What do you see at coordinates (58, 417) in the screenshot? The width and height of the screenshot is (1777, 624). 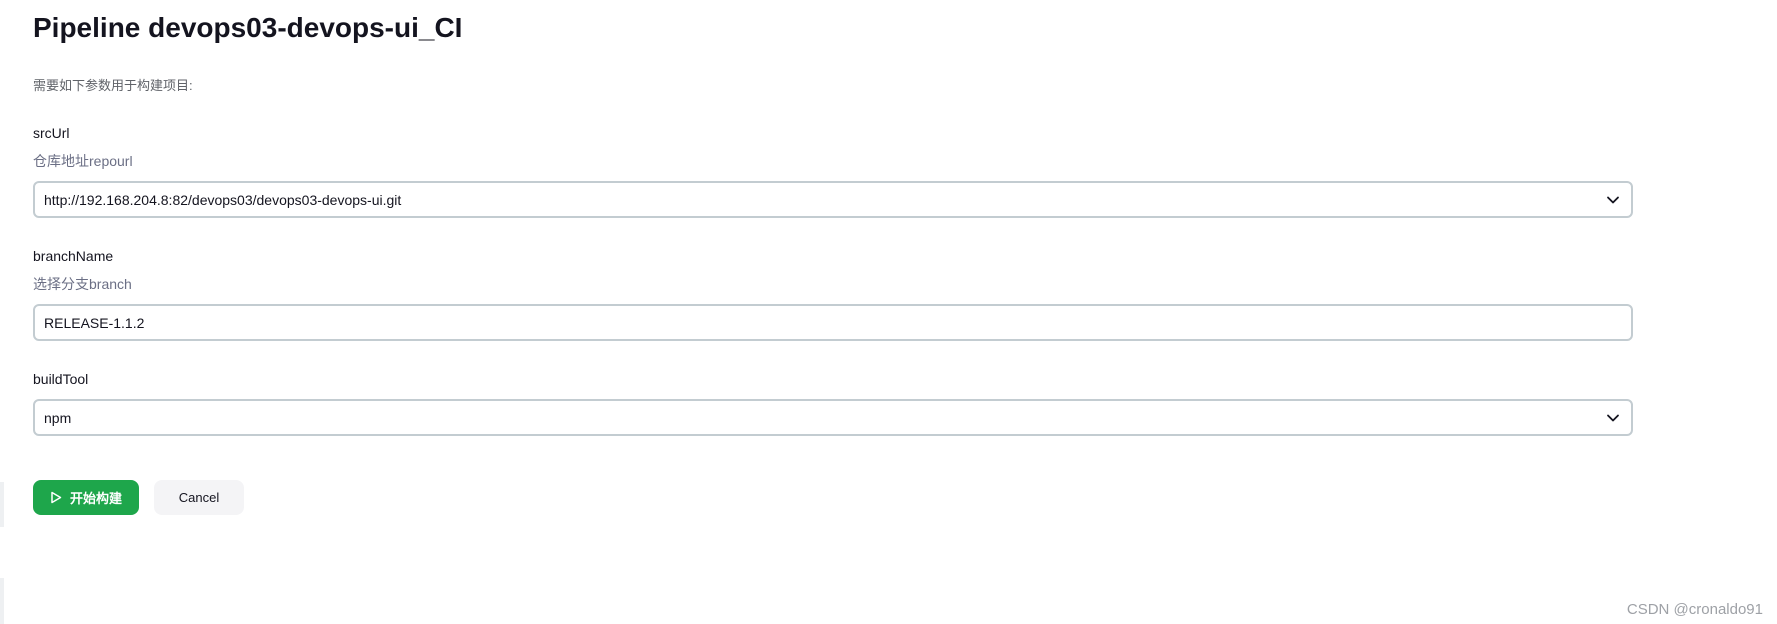 I see `buildtool-selected-value: npm` at bounding box center [58, 417].